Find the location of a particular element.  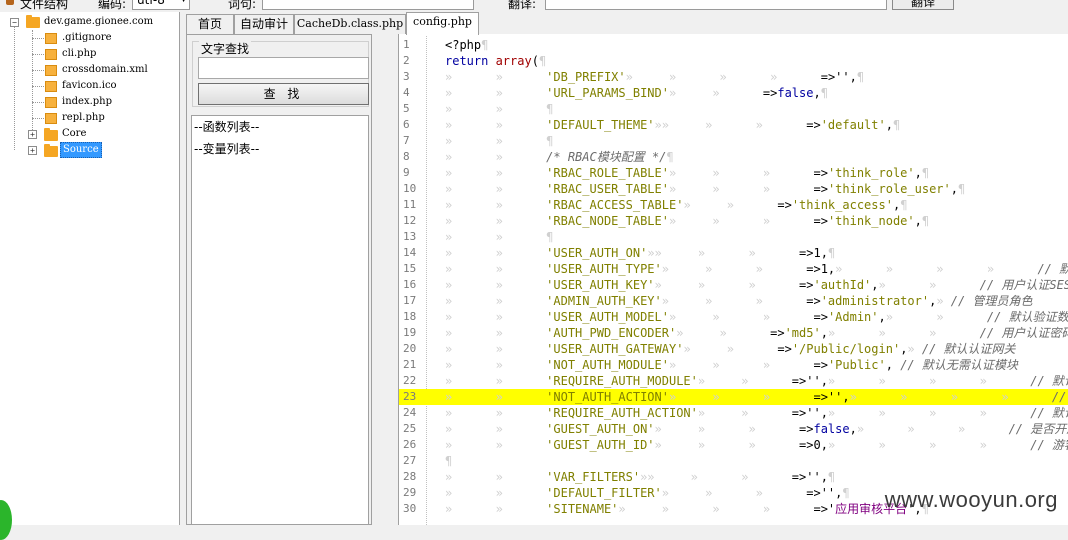

code-line: 8 » » /* RBAC模块配置 */¶ is located at coordinates (733, 157).